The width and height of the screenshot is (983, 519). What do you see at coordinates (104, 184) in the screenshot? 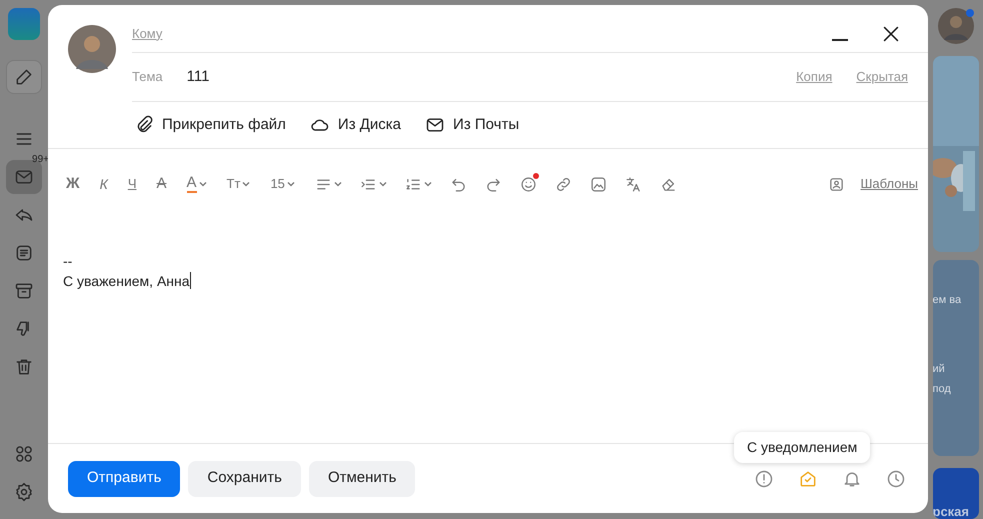
I see `toolbar-button: К` at bounding box center [104, 184].